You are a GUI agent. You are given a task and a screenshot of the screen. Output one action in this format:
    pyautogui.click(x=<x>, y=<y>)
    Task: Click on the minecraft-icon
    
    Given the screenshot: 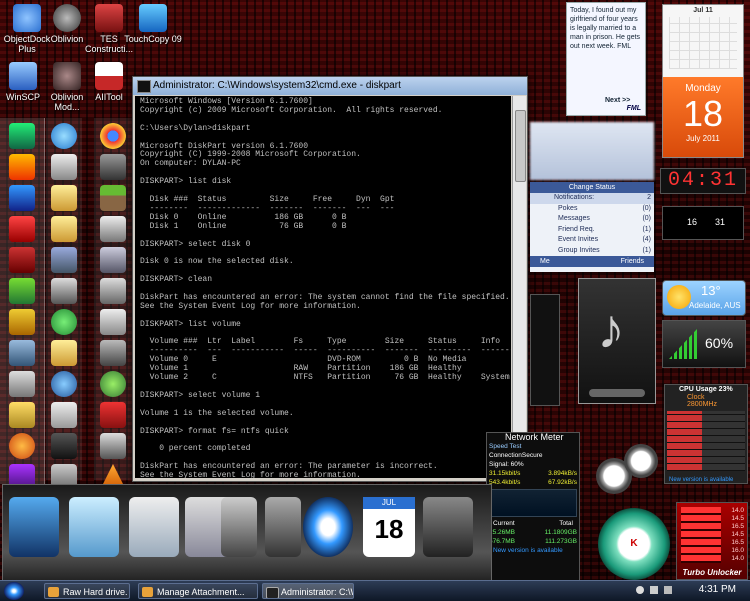 What is the action you would take?
    pyautogui.click(x=113, y=198)
    